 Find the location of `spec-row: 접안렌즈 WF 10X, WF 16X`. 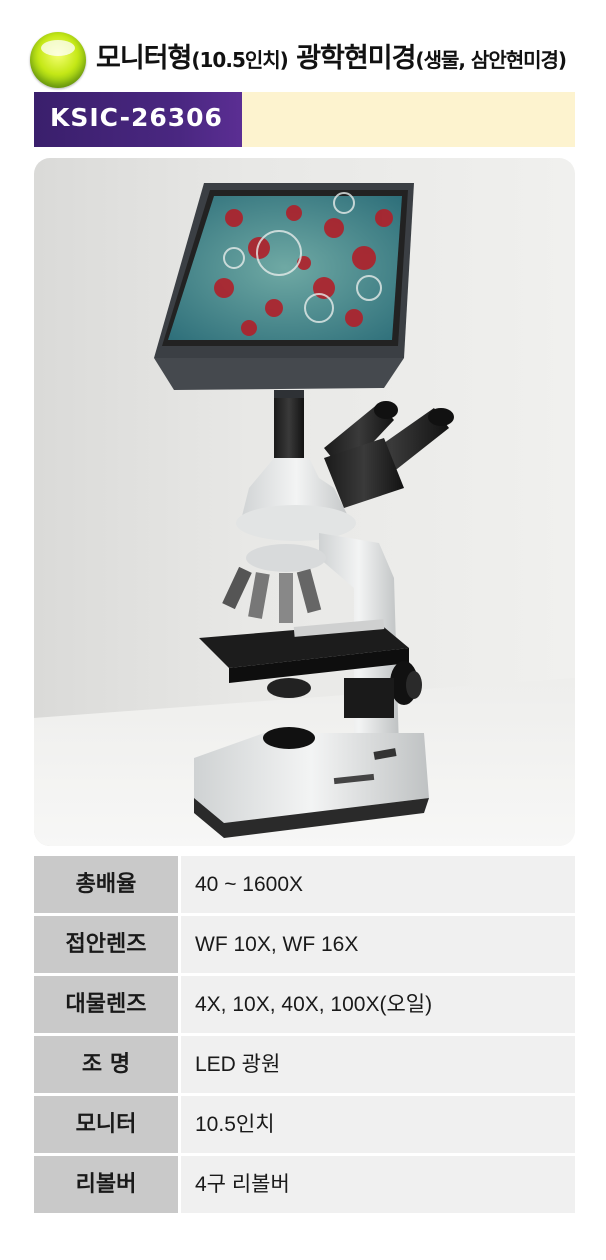

spec-row: 접안렌즈 WF 10X, WF 16X is located at coordinates (304, 944).